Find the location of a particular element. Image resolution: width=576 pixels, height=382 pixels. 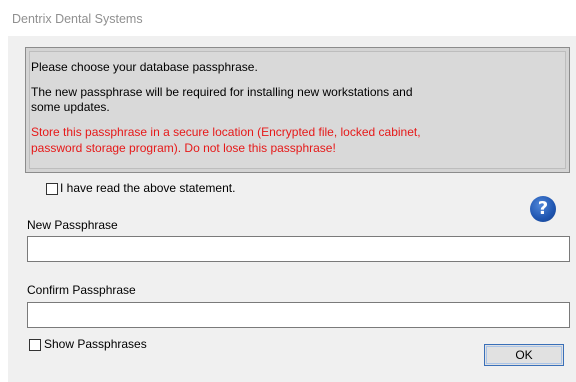

window-title: Dentrix Dental Systems is located at coordinates (77, 19).